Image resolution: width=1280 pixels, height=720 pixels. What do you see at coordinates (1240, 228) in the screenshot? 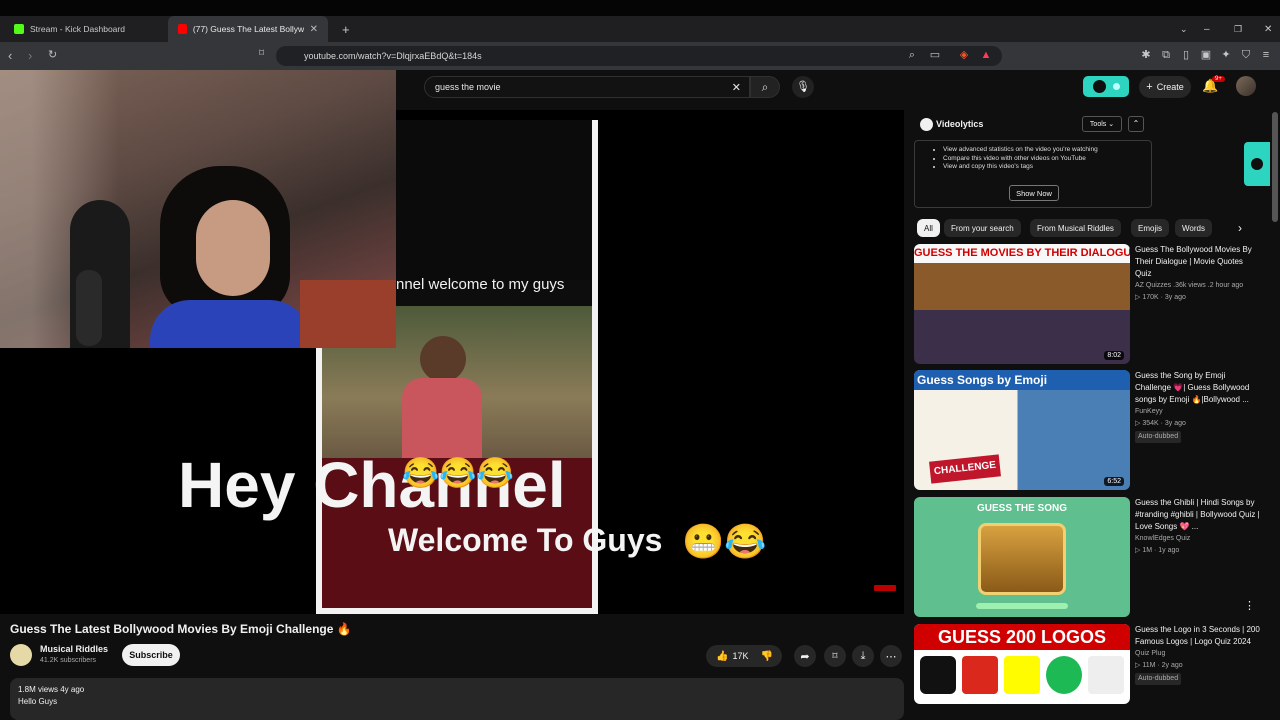
I see `chips-next-icon: ›` at bounding box center [1240, 228].